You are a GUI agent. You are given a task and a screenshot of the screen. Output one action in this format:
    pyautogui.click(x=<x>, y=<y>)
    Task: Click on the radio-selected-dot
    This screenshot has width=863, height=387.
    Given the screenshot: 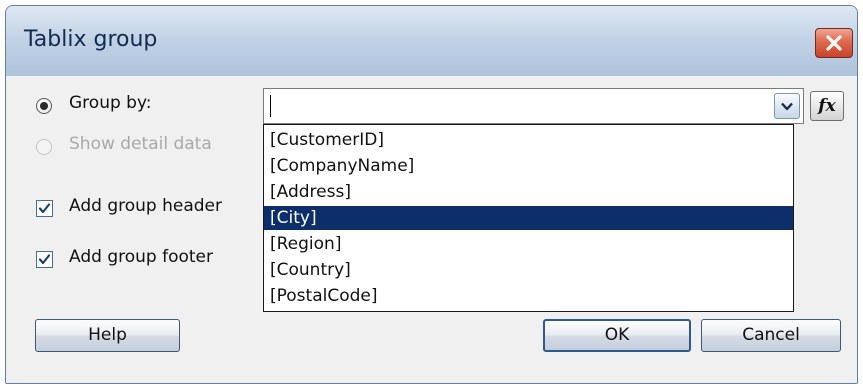 What is the action you would take?
    pyautogui.click(x=44, y=106)
    